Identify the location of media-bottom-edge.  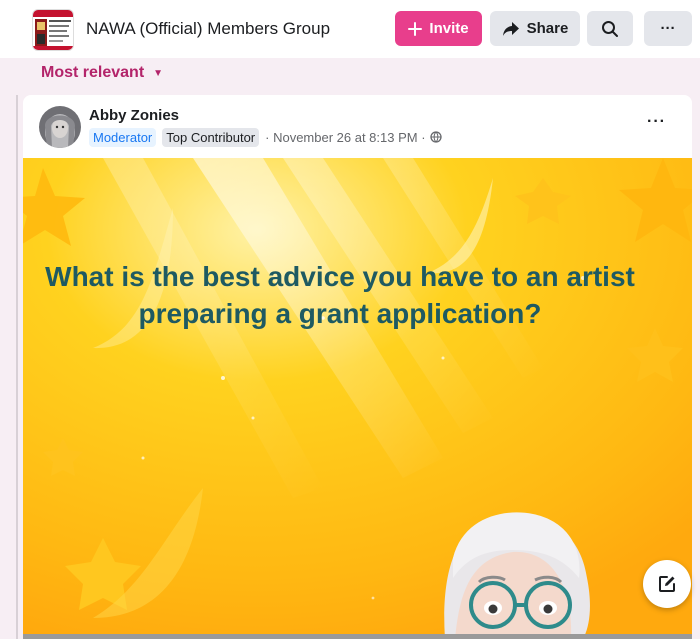
(357, 636).